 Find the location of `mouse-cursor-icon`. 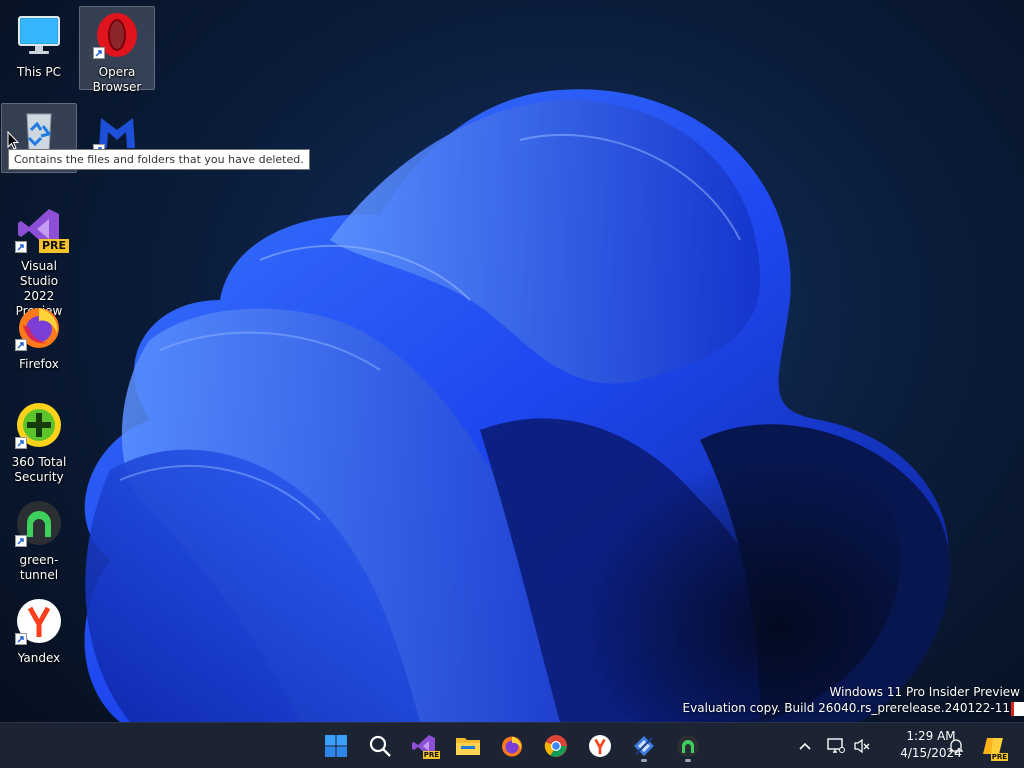

mouse-cursor-icon is located at coordinates (13, 140).